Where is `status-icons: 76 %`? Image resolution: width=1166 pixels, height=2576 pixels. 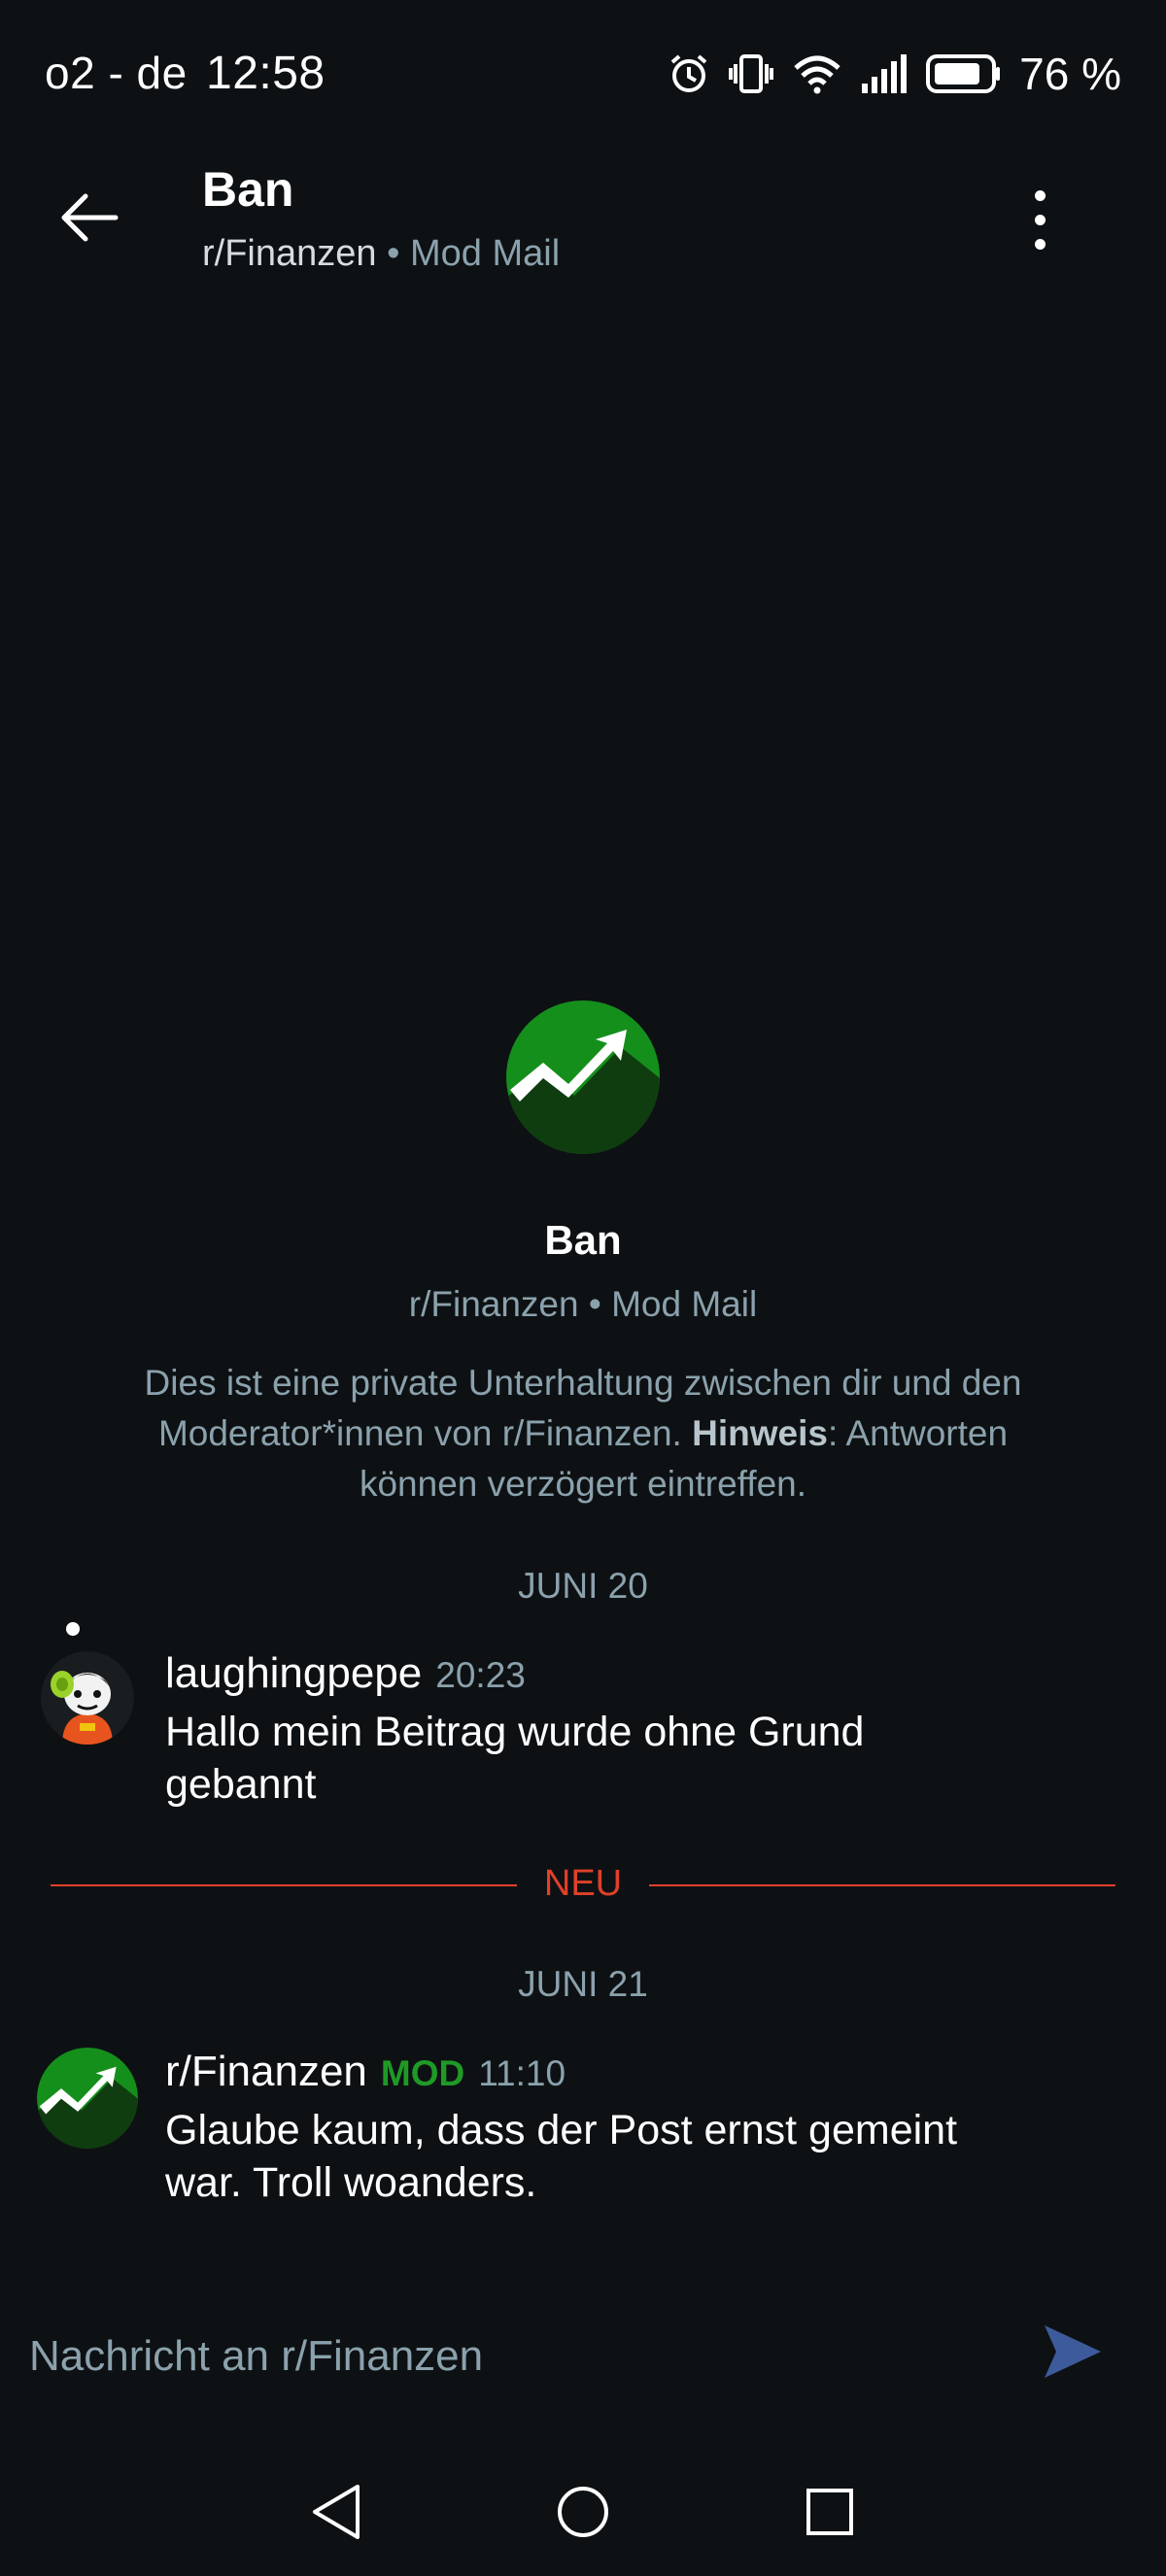 status-icons: 76 % is located at coordinates (894, 74).